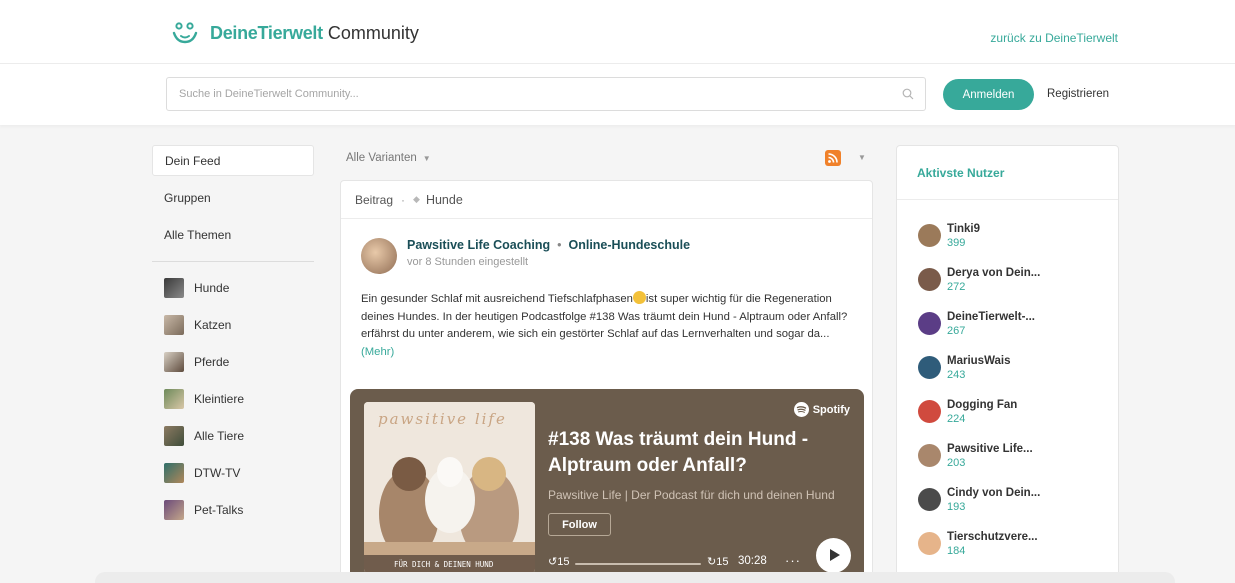 The width and height of the screenshot is (1235, 583). Describe the element at coordinates (174, 324) in the screenshot. I see `cat-thumb-icon` at that location.